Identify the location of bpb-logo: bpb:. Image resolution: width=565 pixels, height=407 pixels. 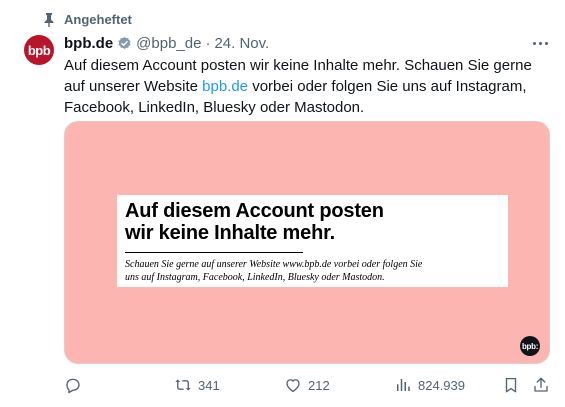
(530, 346).